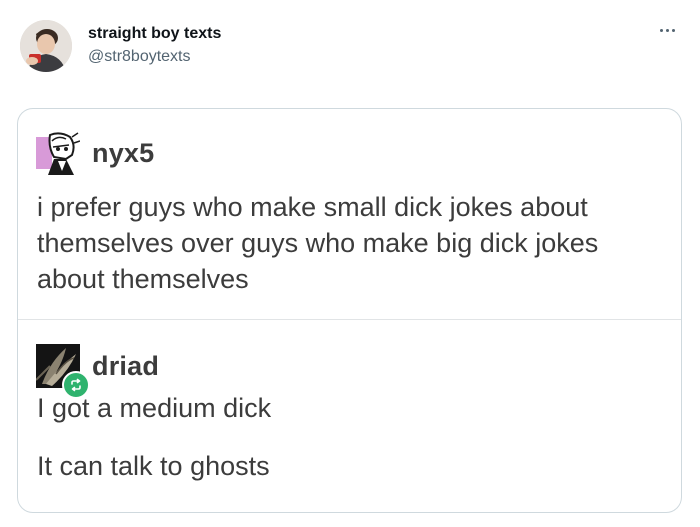 This screenshot has width=700, height=527. Describe the element at coordinates (153, 466) in the screenshot. I see `post-text: It can talk to ghosts` at that location.